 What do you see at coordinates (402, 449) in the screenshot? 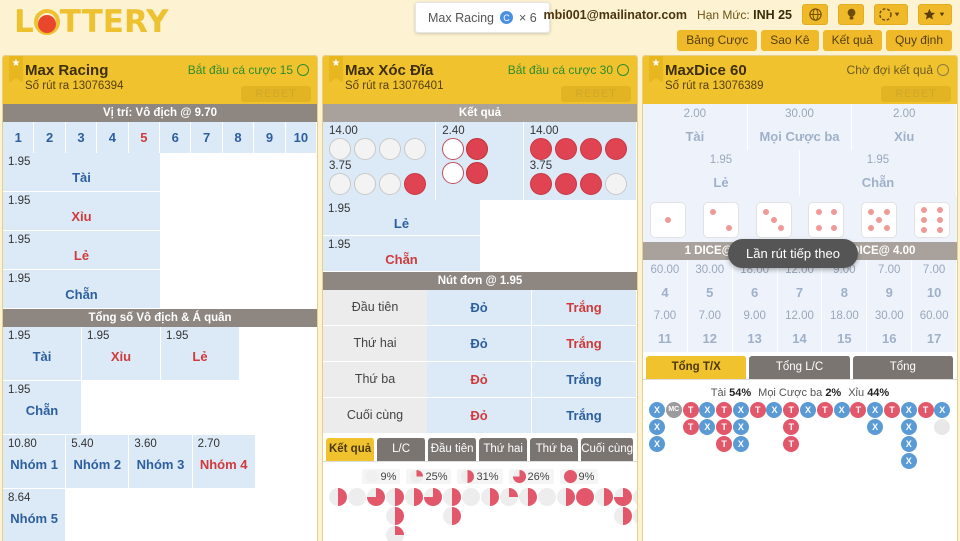
I see `panel2-tab-1: L/C` at bounding box center [402, 449].